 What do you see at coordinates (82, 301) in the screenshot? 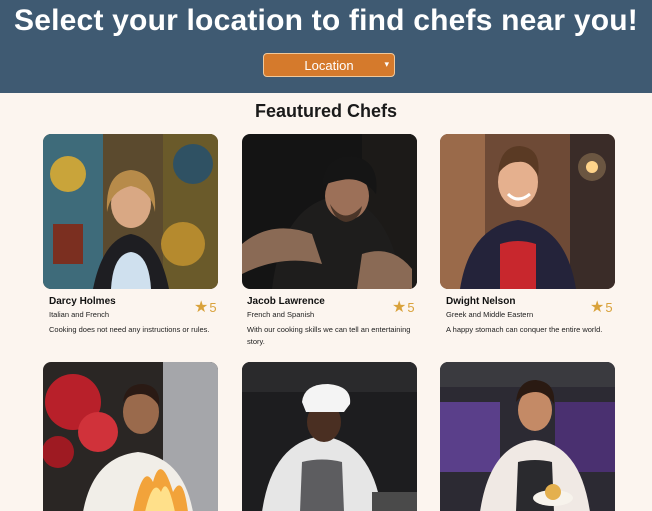
I see `chef-name: Darcy Holmes` at bounding box center [82, 301].